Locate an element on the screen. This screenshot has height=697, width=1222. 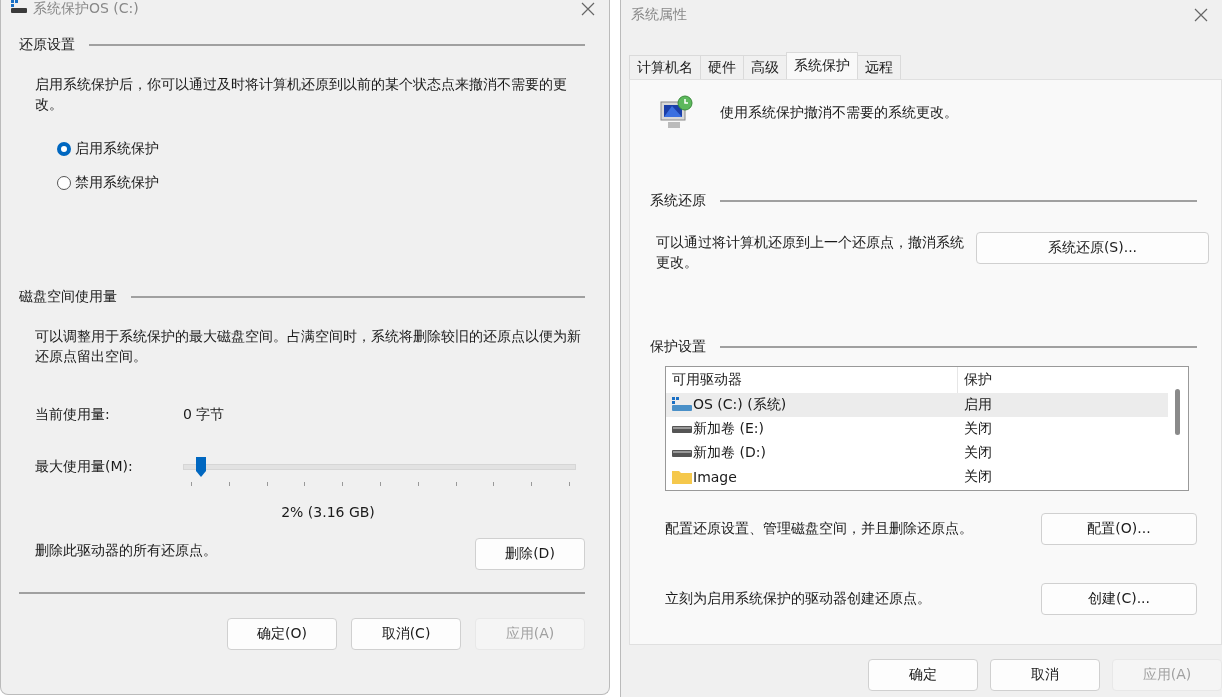
section-heading: 系统还原 is located at coordinates (678, 201).